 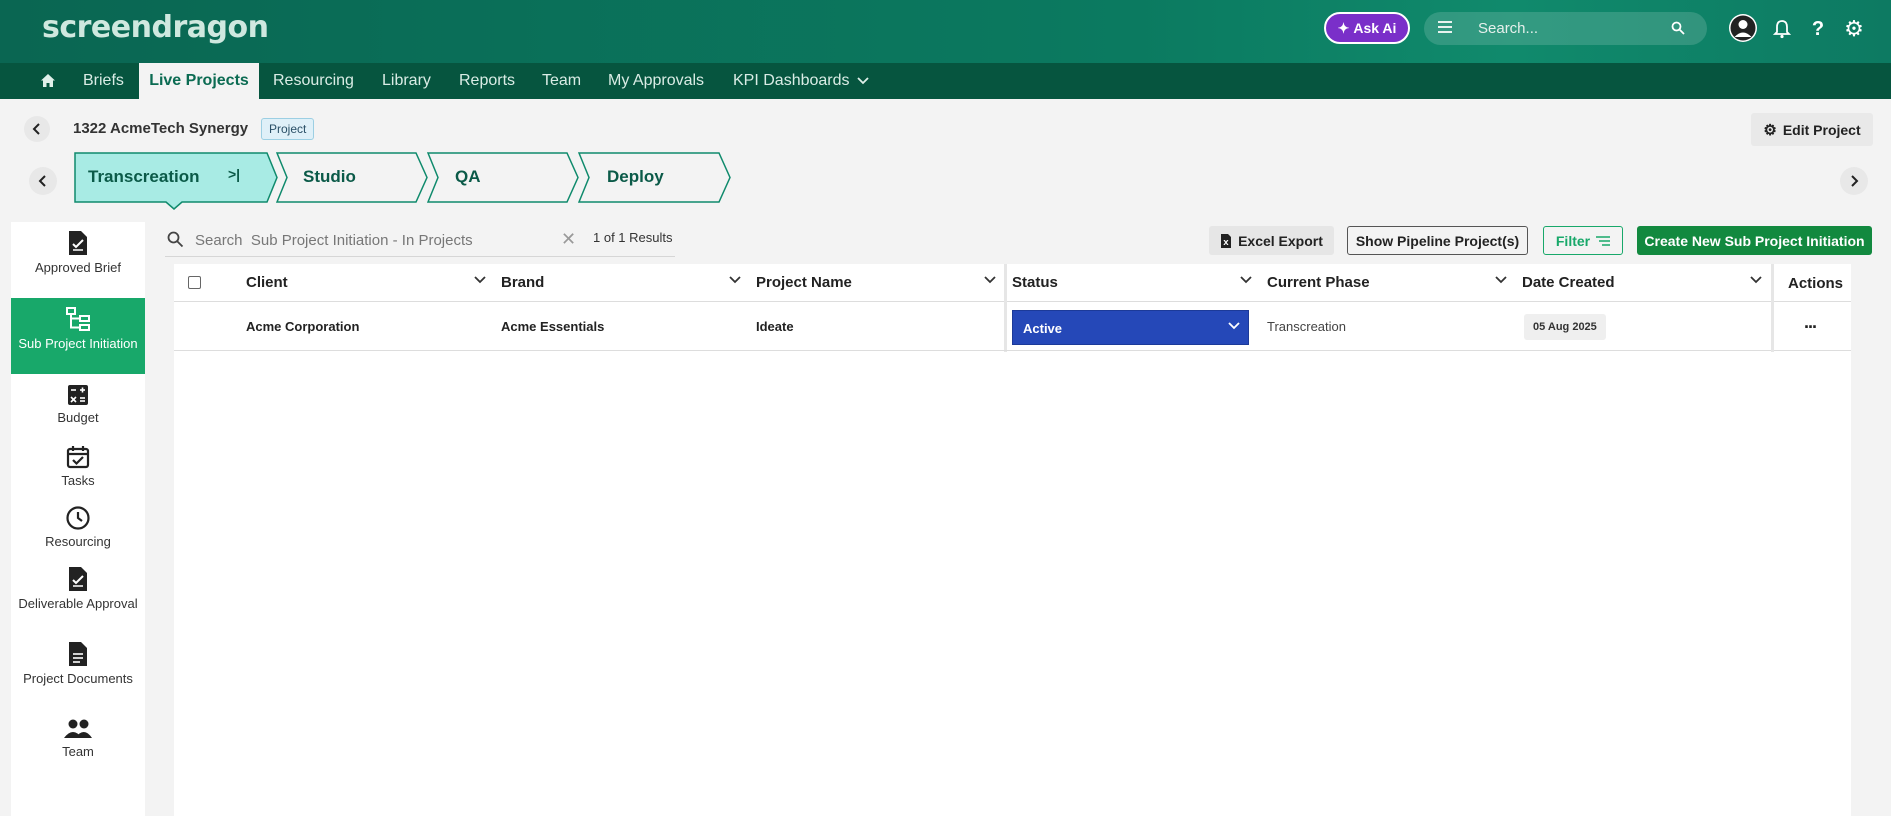 What do you see at coordinates (78, 678) in the screenshot?
I see `sidebar-item-label: Project Documents` at bounding box center [78, 678].